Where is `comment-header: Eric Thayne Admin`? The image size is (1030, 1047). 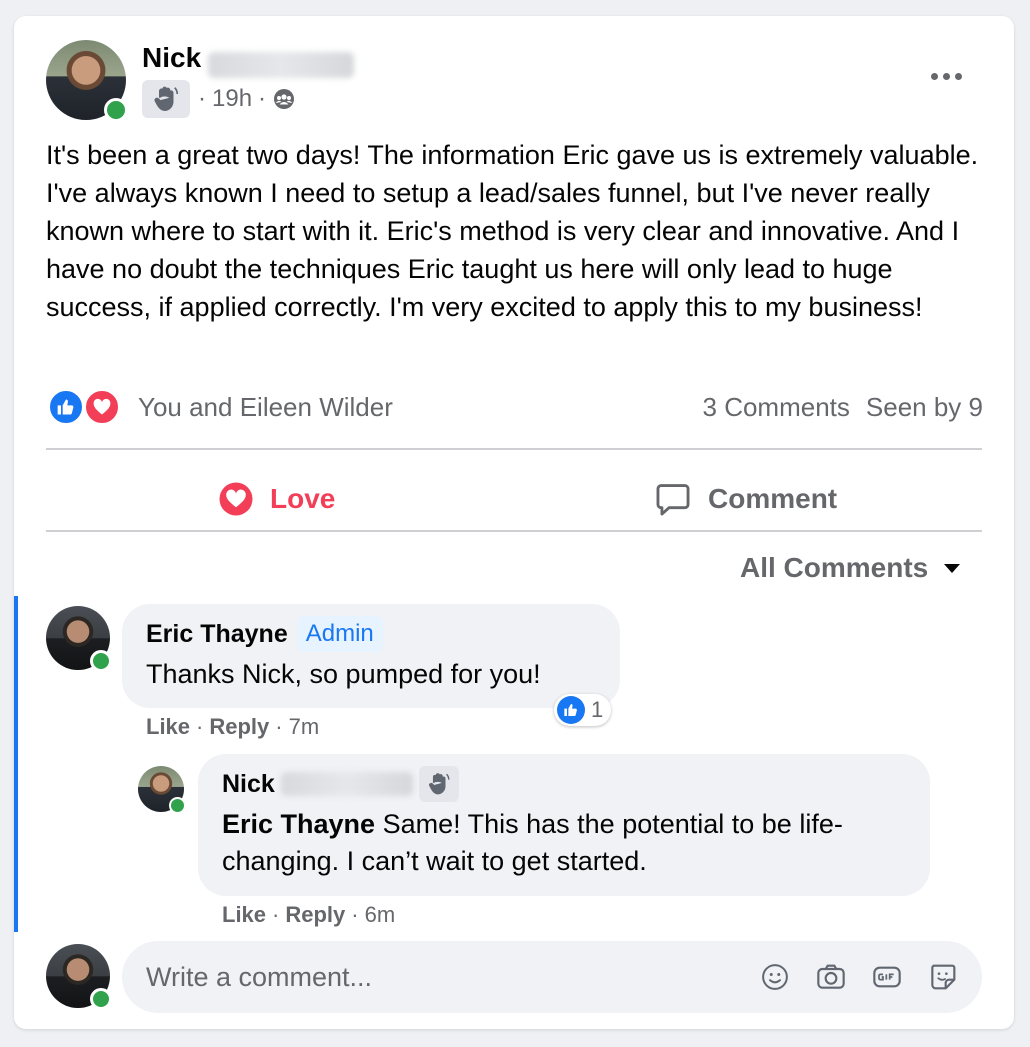 comment-header: Eric Thayne Admin is located at coordinates (264, 634).